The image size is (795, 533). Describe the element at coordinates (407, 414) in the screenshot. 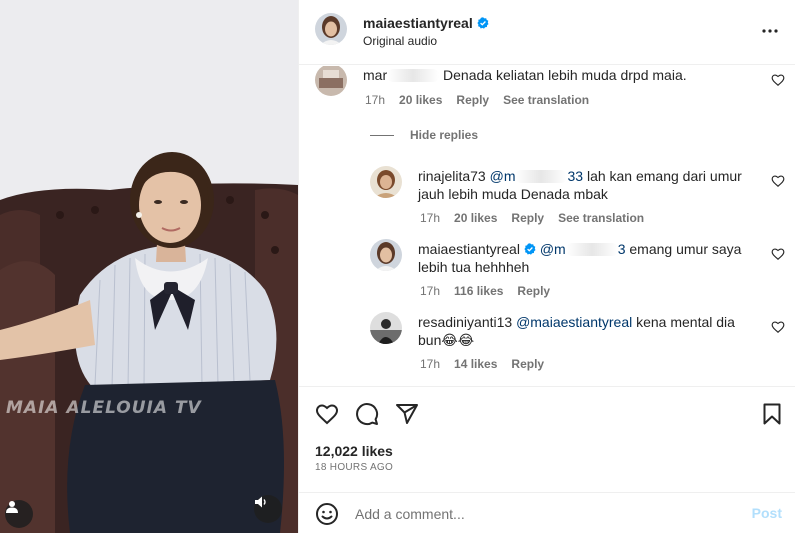

I see `share-icon` at that location.